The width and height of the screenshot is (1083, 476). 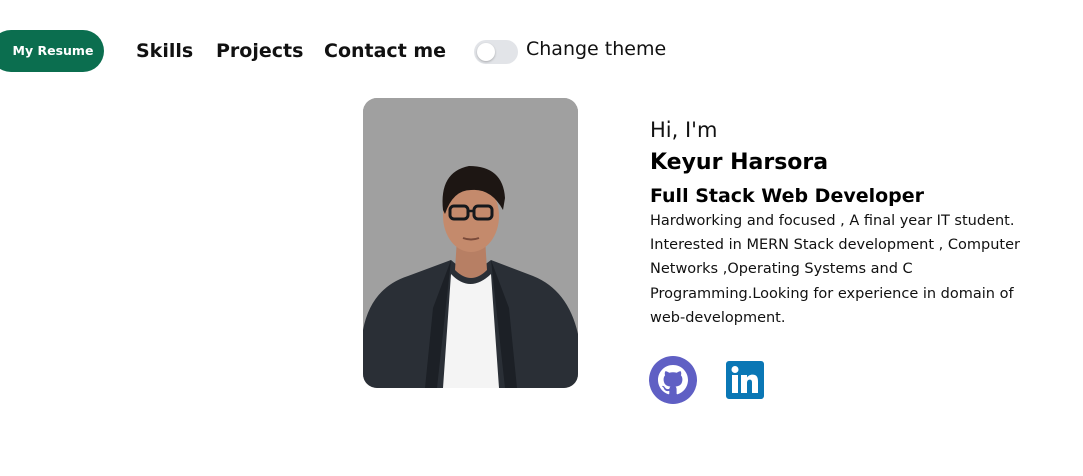 What do you see at coordinates (496, 52) in the screenshot?
I see `theme-toggle` at bounding box center [496, 52].